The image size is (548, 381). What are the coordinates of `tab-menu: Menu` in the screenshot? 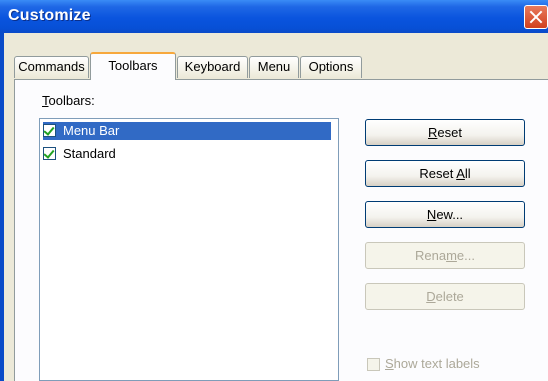 It's located at (274, 67).